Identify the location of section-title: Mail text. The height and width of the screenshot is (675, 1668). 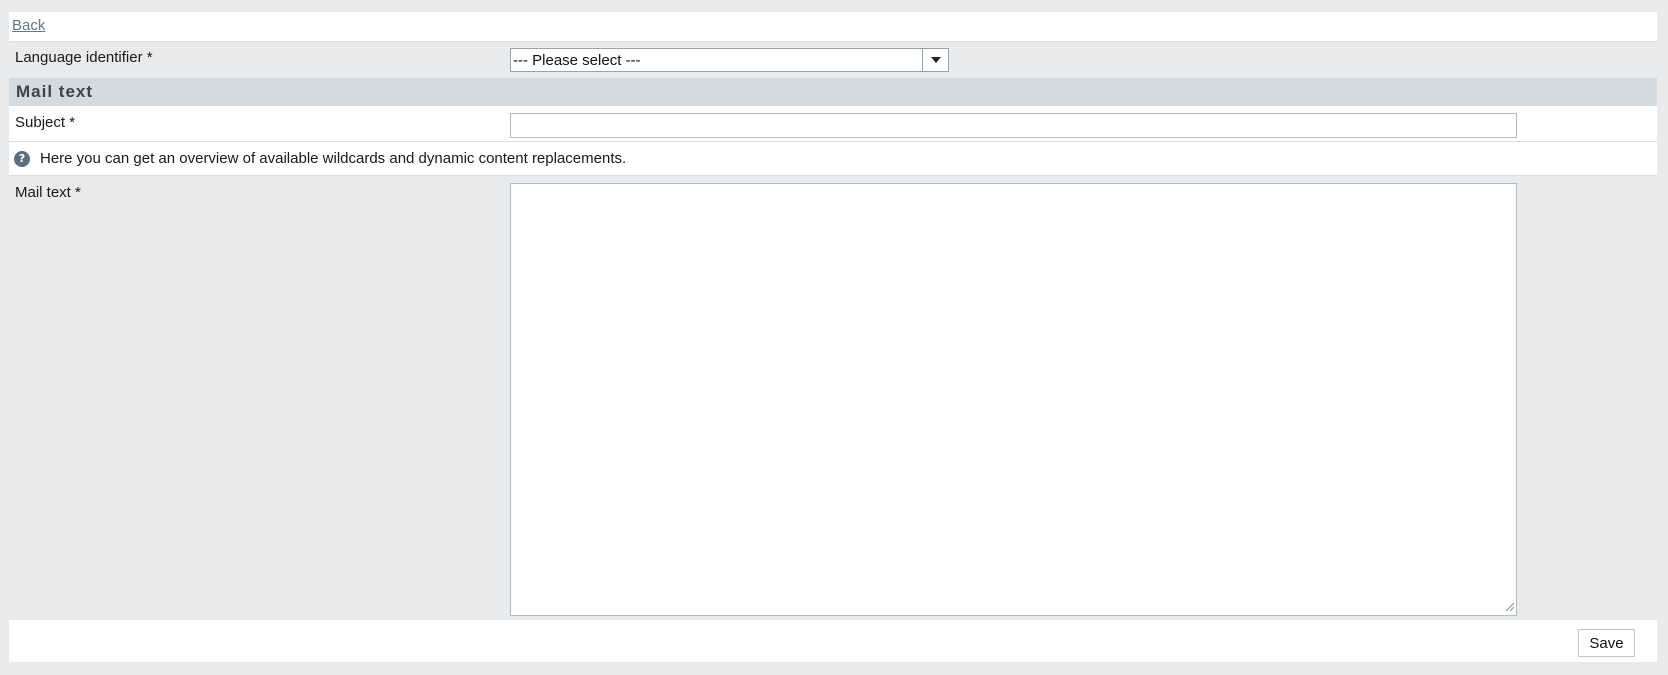
(55, 91).